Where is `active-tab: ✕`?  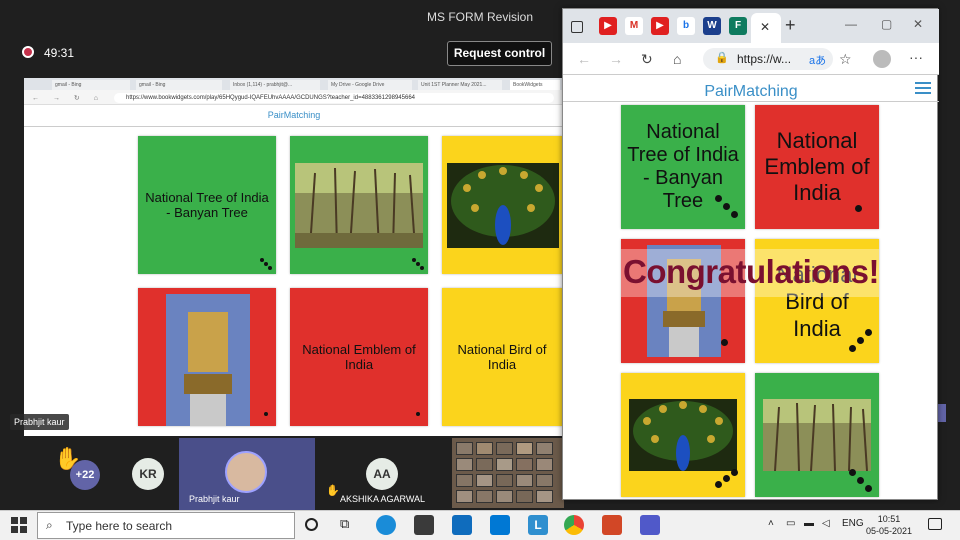
active-tab: ✕ is located at coordinates (766, 28).